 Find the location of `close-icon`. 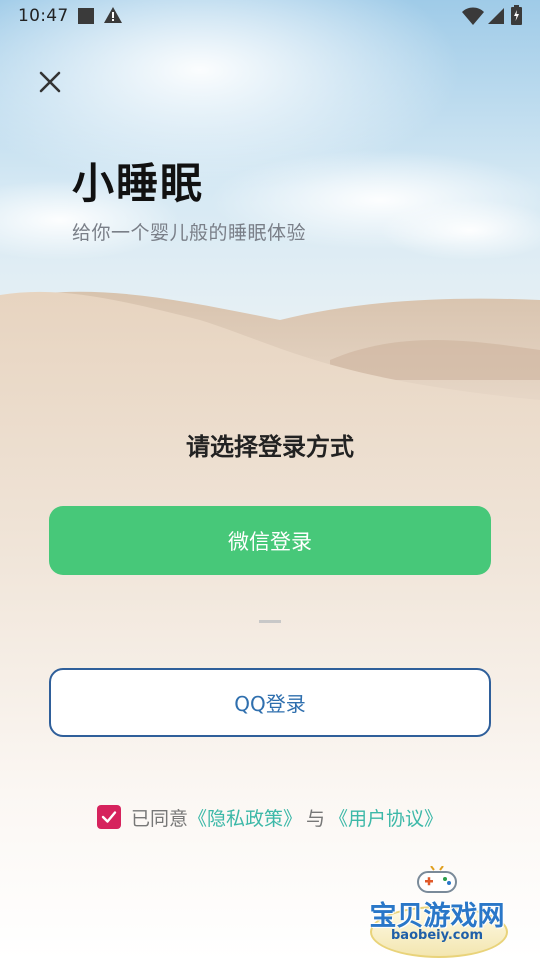

close-icon is located at coordinates (50, 82).